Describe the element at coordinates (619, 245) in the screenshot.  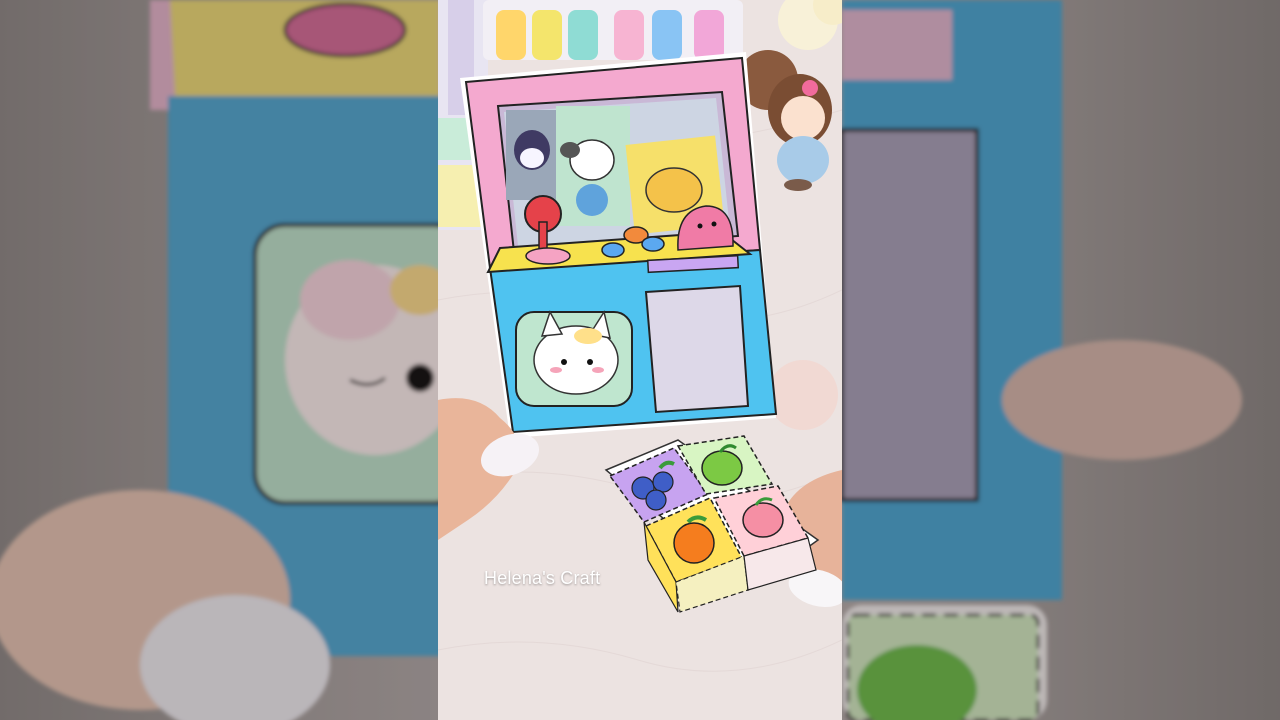
I see `claw-machine-icon` at that location.